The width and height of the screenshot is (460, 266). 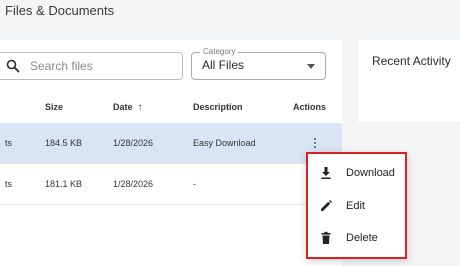 What do you see at coordinates (411, 61) in the screenshot?
I see `recent-activity-title: Recent Activity` at bounding box center [411, 61].